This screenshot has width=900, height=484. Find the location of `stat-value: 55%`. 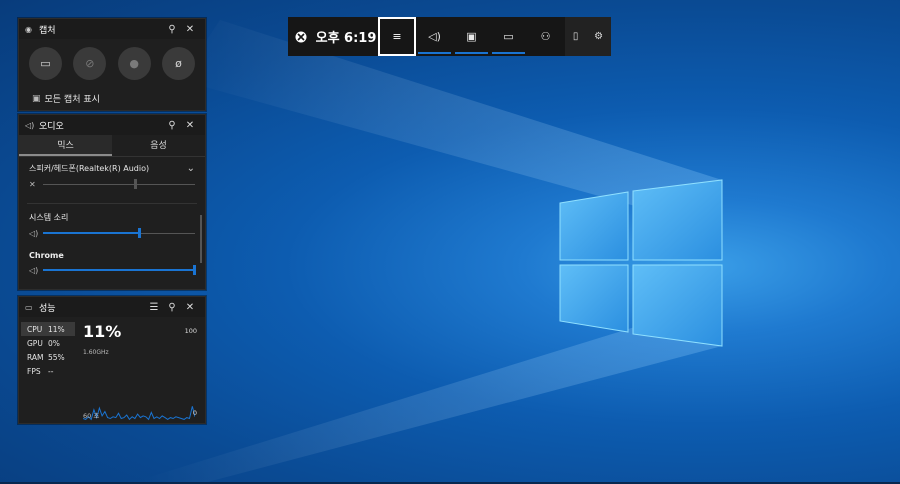

stat-value: 55% is located at coordinates (56, 357).